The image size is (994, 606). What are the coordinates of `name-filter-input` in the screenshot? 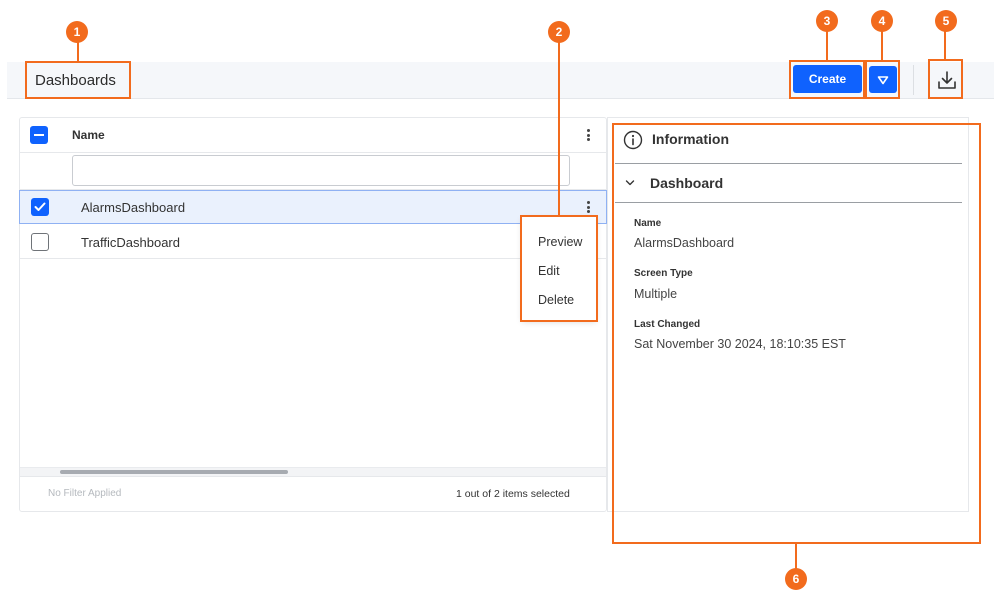 It's located at (321, 170).